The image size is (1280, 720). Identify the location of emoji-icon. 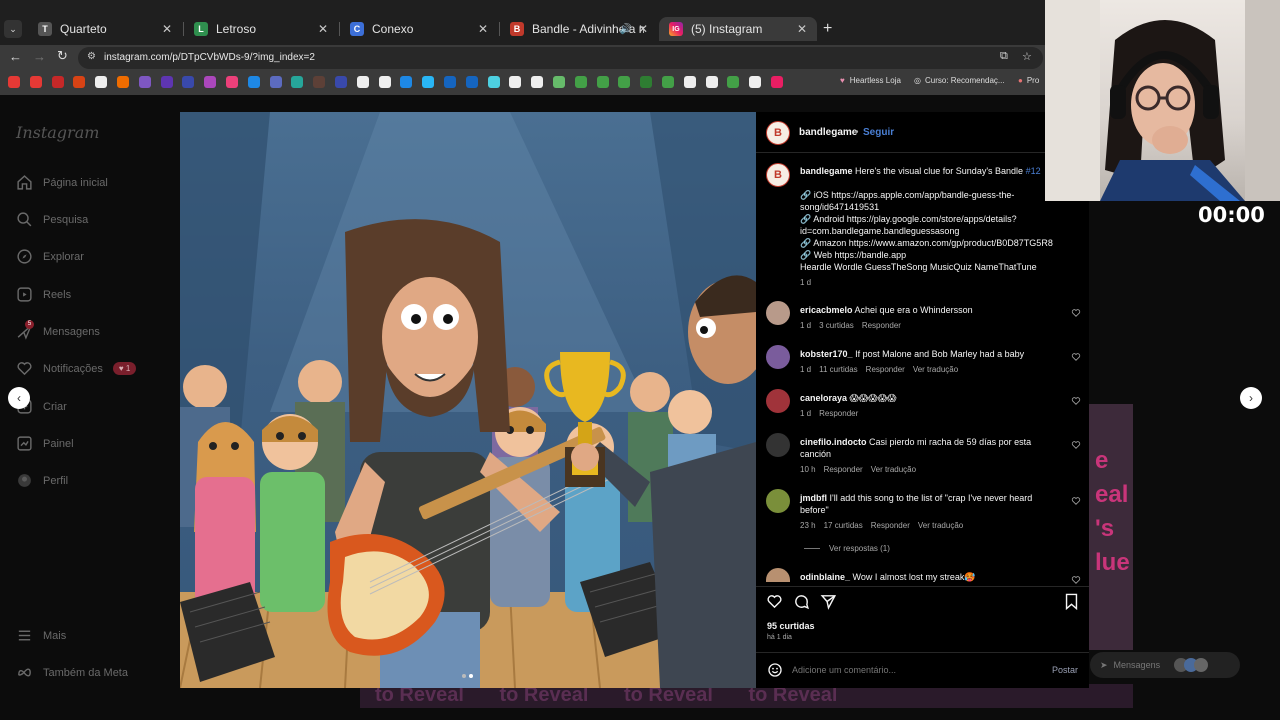
(775, 670).